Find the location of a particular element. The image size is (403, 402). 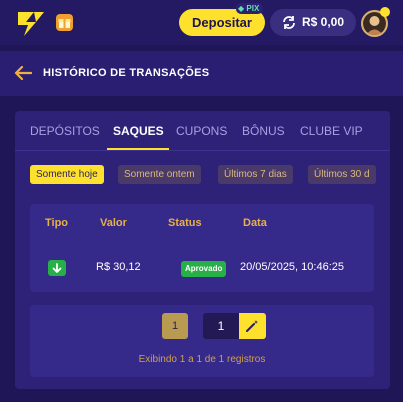

balance-amount: R$ 0,00 is located at coordinates (323, 22).